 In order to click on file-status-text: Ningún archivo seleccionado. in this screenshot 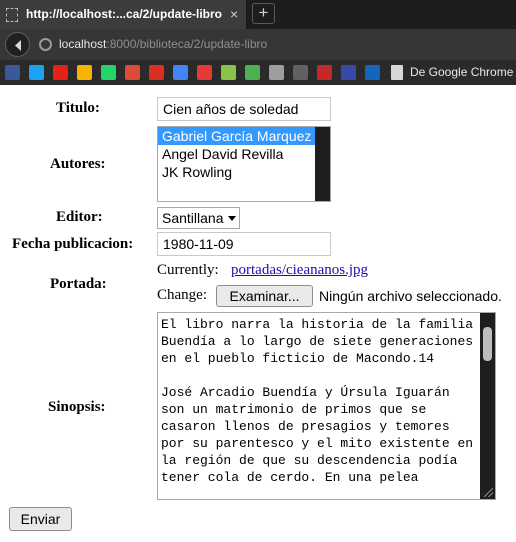, I will do `click(410, 296)`.